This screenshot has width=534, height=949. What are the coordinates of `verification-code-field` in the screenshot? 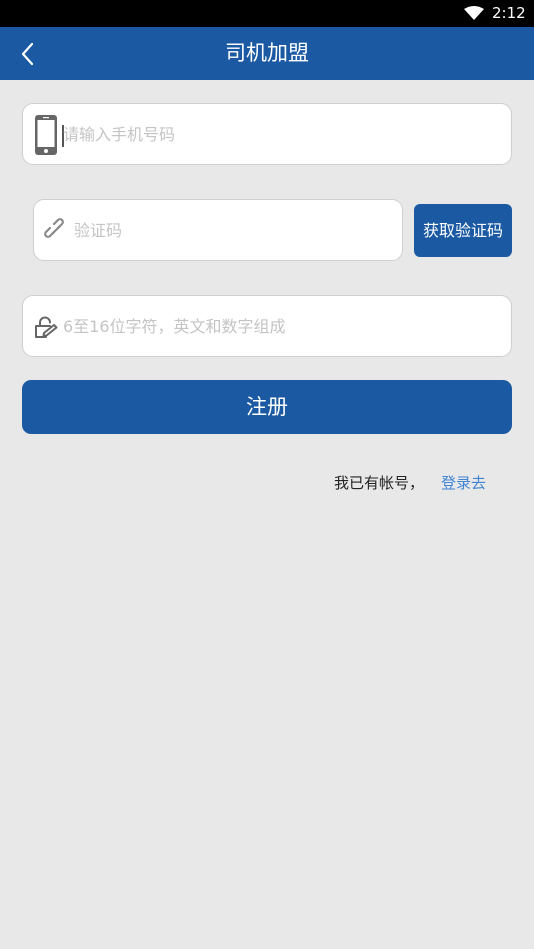 It's located at (218, 230).